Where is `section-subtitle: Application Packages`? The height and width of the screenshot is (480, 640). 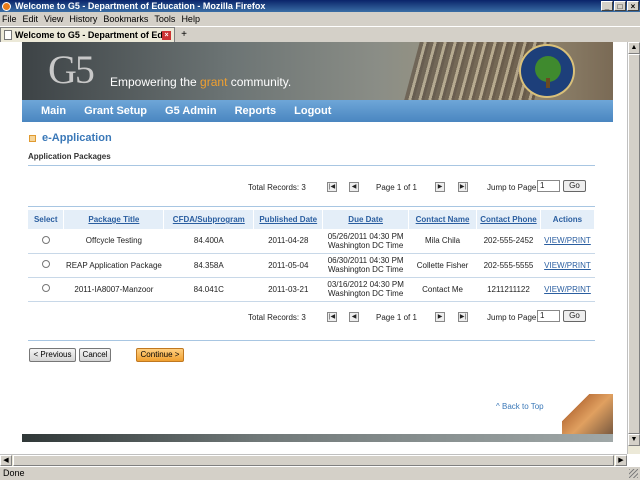
section-subtitle: Application Packages is located at coordinates (69, 156).